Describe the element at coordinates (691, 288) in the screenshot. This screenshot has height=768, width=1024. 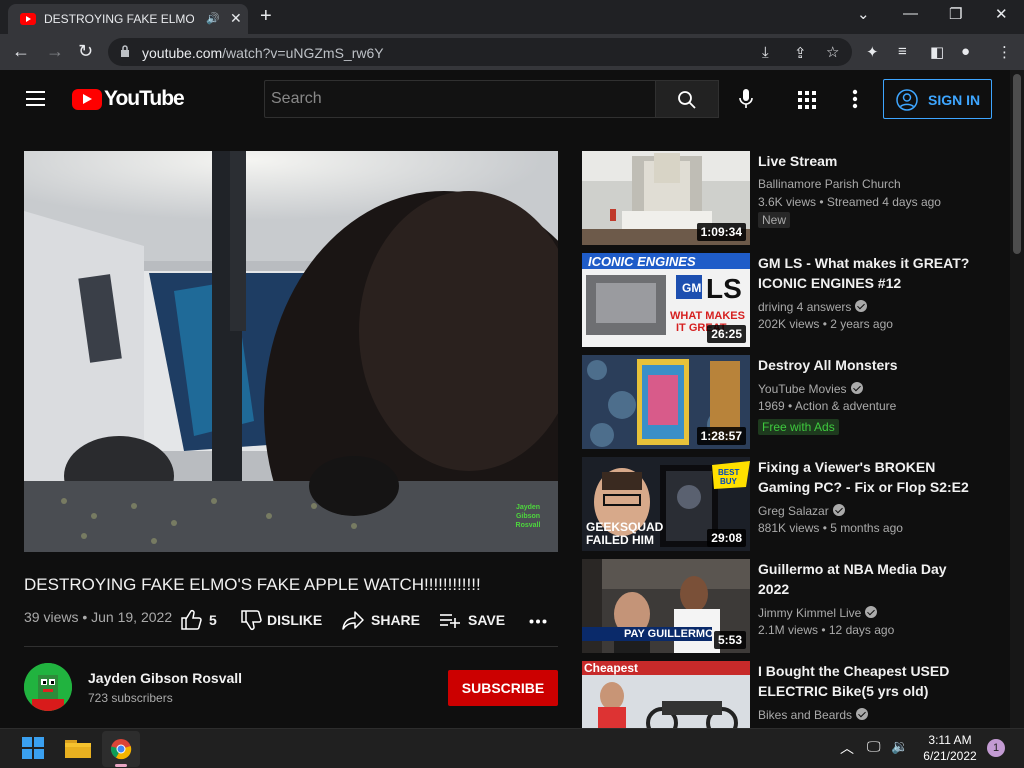
I see `svg-text: GM` at that location.